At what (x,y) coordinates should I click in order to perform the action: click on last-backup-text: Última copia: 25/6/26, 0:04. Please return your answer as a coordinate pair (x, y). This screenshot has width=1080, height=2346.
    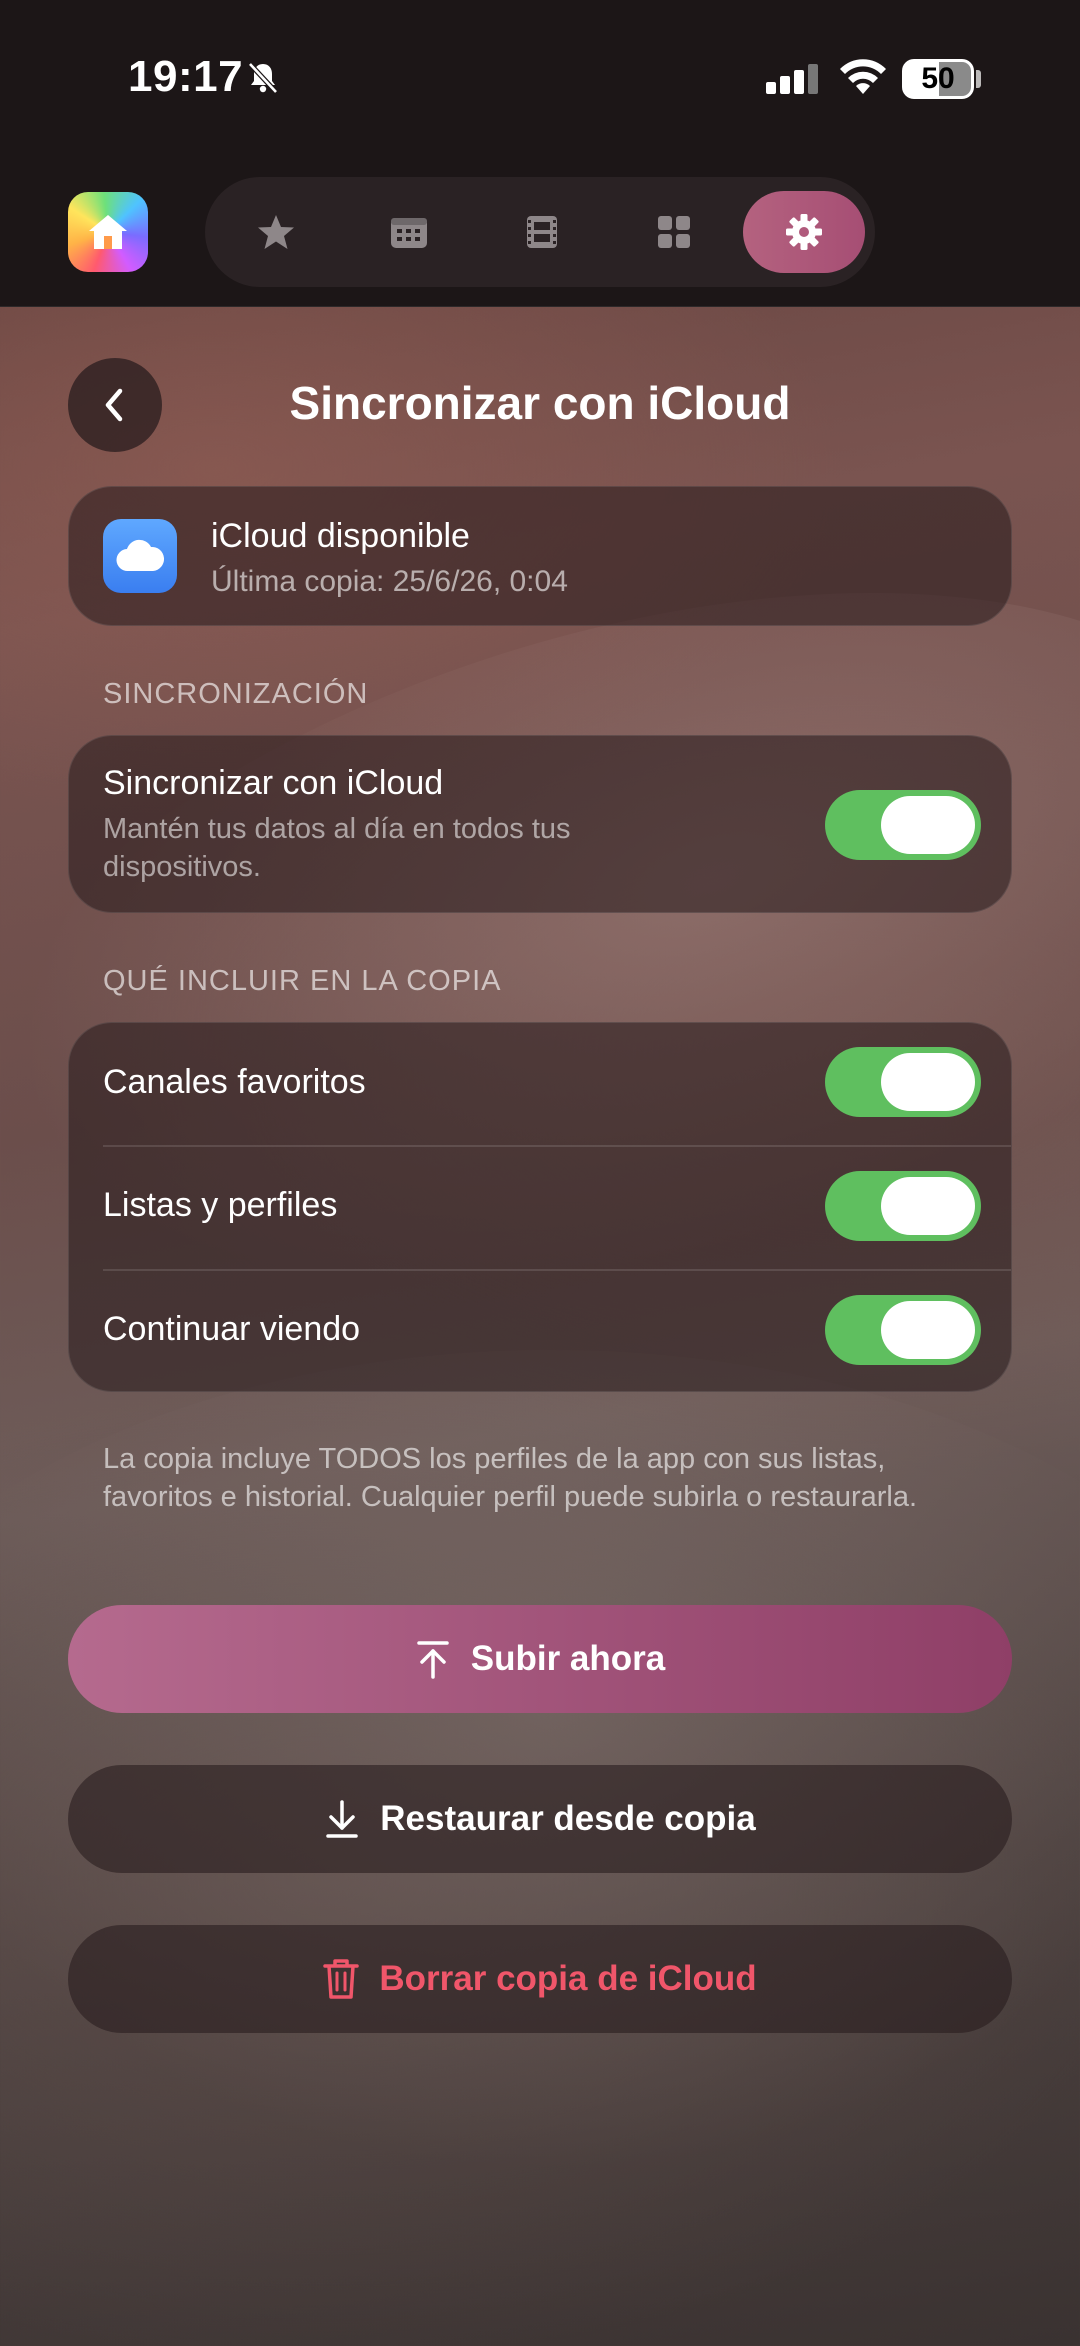
    Looking at the image, I should click on (389, 581).